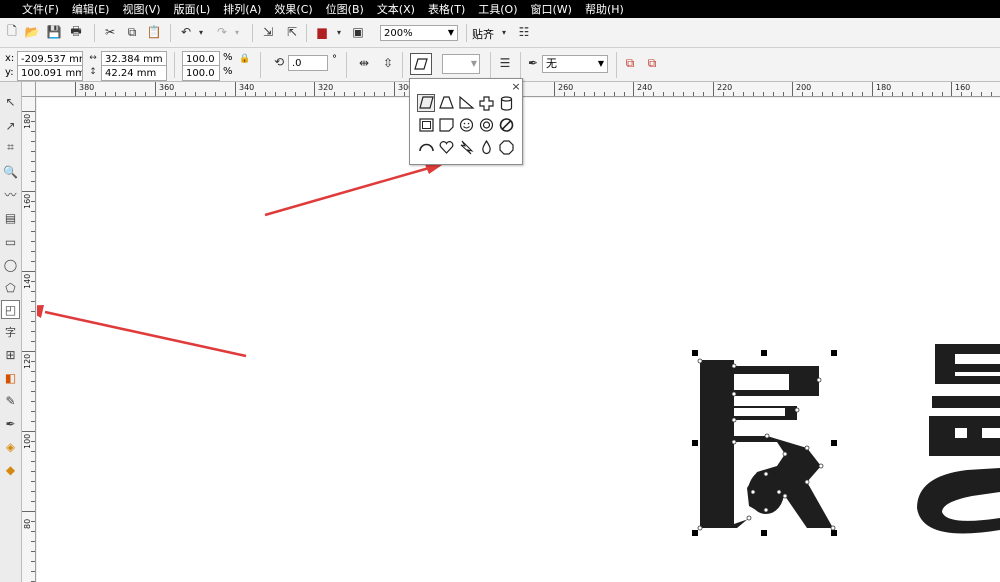 This screenshot has width=1000, height=582. What do you see at coordinates (10, 309) in the screenshot?
I see `basic-shapes-tool-icon: ◰` at bounding box center [10, 309].